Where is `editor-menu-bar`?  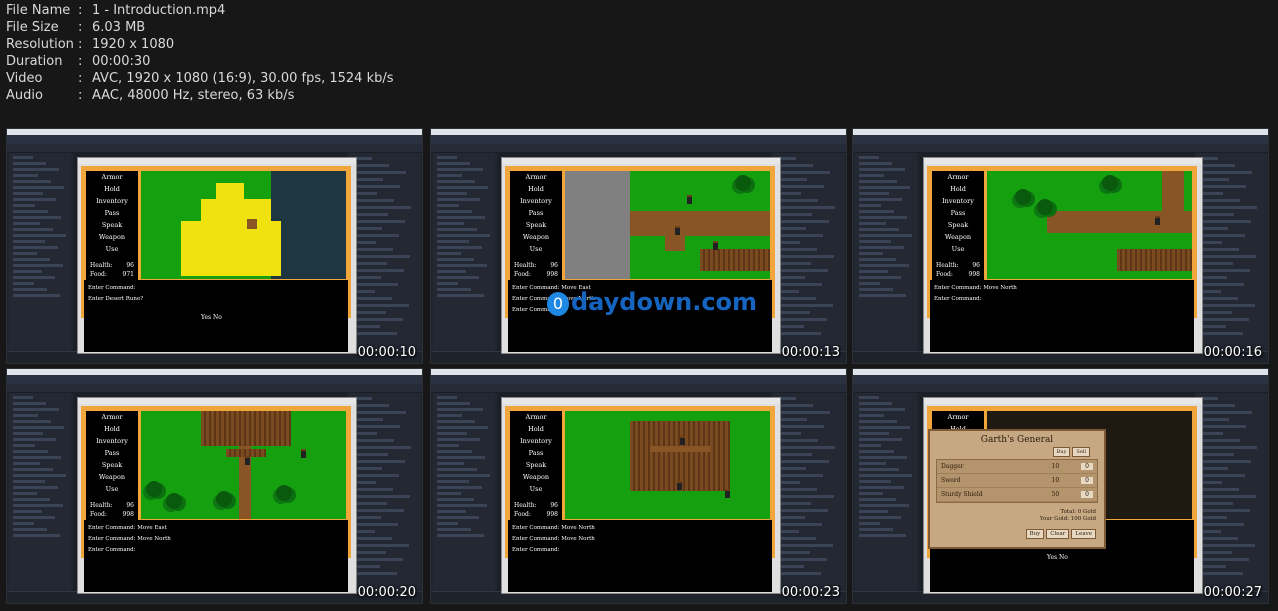
editor-menu-bar is located at coordinates (1060, 139).